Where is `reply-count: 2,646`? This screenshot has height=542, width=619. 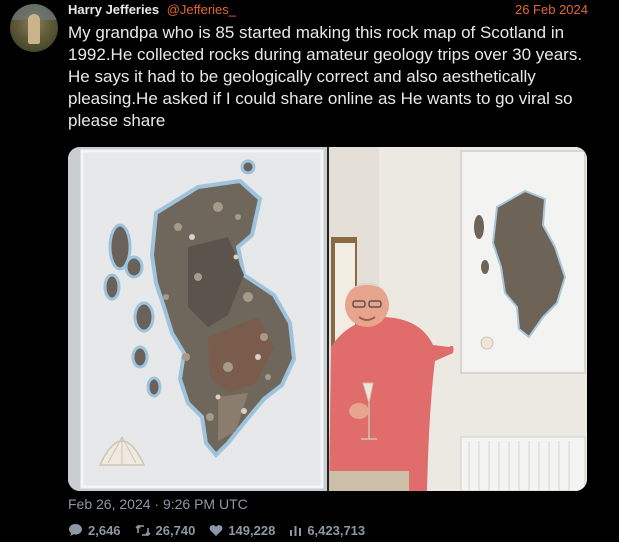 reply-count: 2,646 is located at coordinates (104, 530).